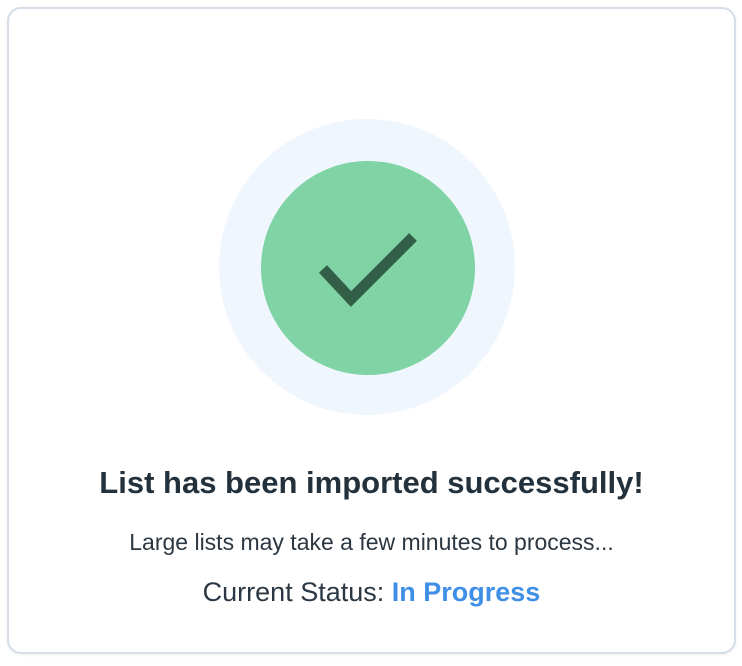  Describe the element at coordinates (466, 592) in the screenshot. I see `status-value: In Progress` at that location.